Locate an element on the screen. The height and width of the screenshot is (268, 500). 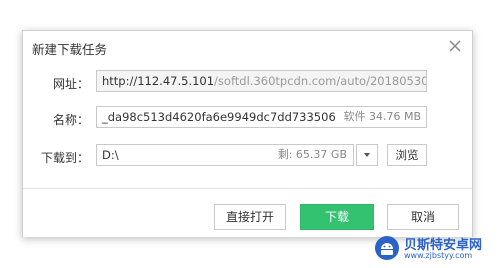
url-host: http://112.47.5.101 is located at coordinates (158, 81).